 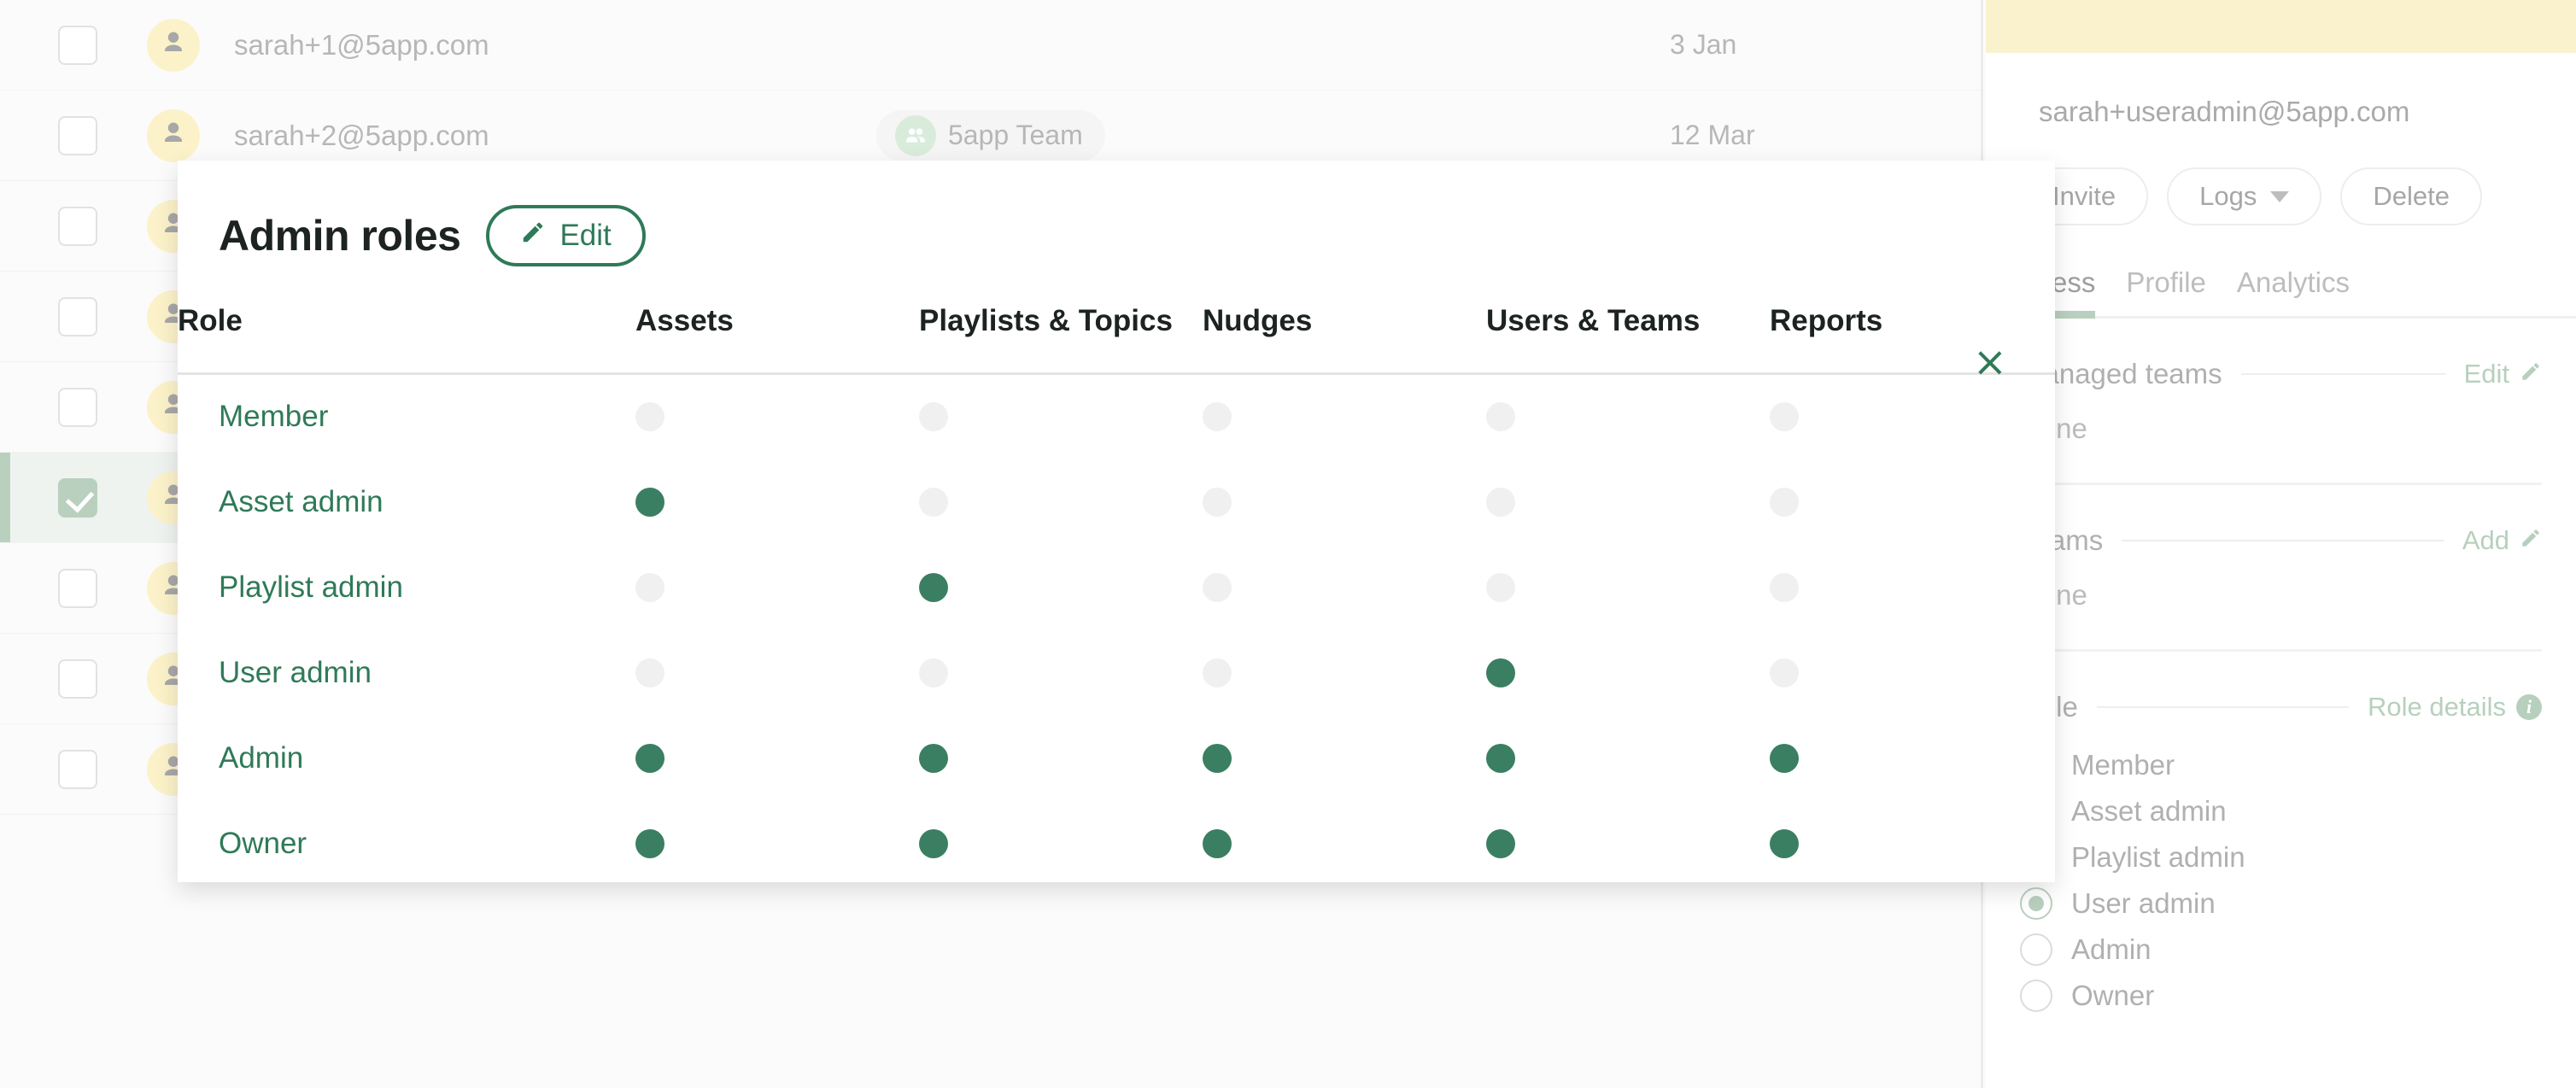 I want to click on section-action-button: Add, so click(x=2502, y=540).